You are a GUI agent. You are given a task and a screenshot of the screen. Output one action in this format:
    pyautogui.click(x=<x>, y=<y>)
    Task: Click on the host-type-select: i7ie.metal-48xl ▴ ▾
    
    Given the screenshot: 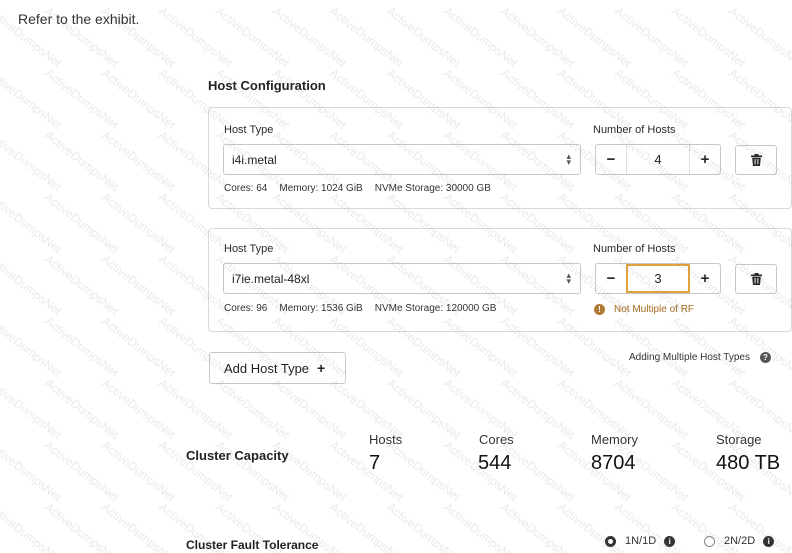 What is the action you would take?
    pyautogui.click(x=402, y=278)
    